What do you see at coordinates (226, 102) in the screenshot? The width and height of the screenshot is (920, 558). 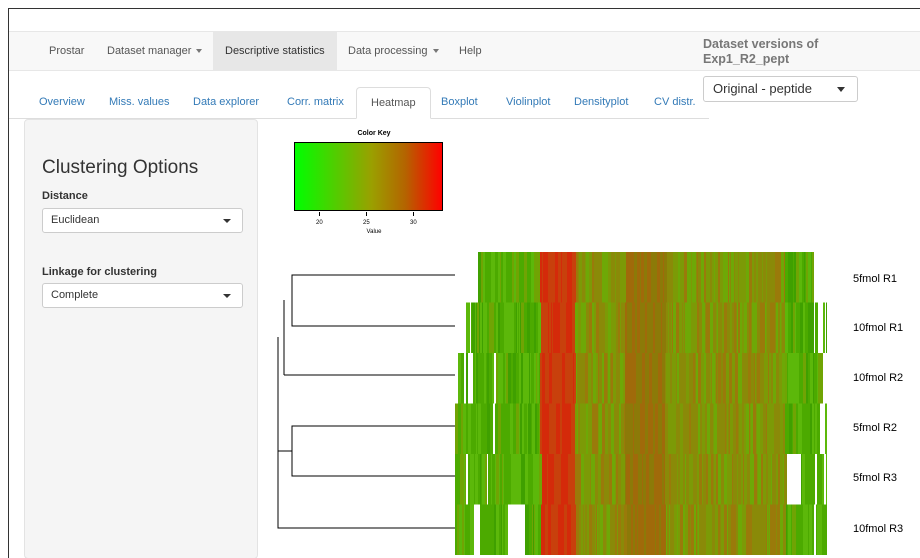 I see `tab-data-explorer: Data explorer` at bounding box center [226, 102].